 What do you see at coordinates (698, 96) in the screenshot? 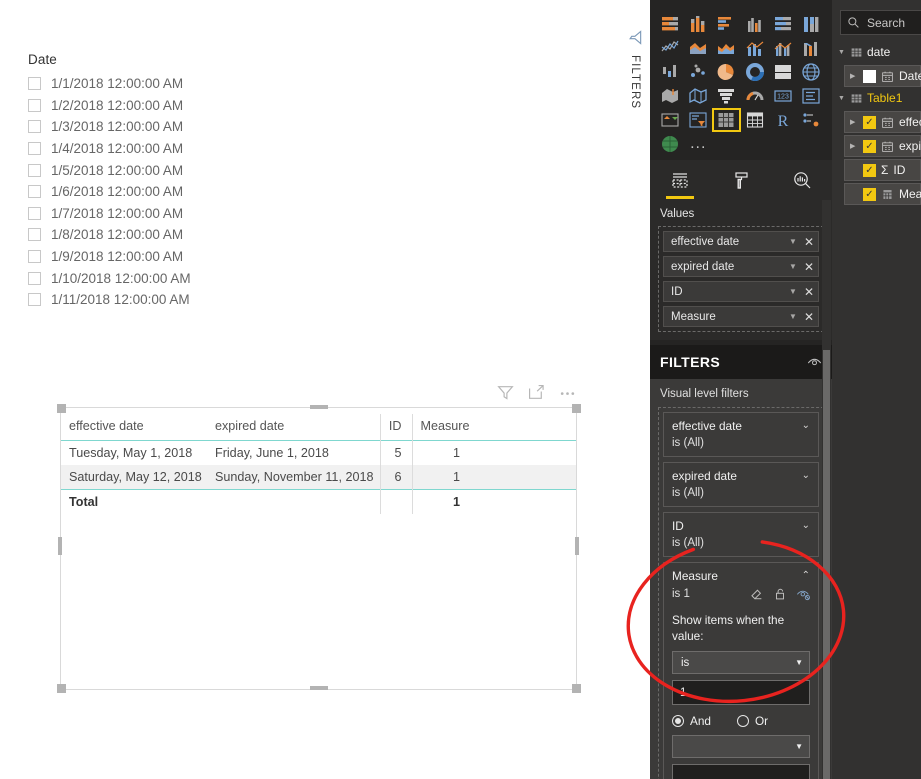
I see `shape-map-icon` at bounding box center [698, 96].